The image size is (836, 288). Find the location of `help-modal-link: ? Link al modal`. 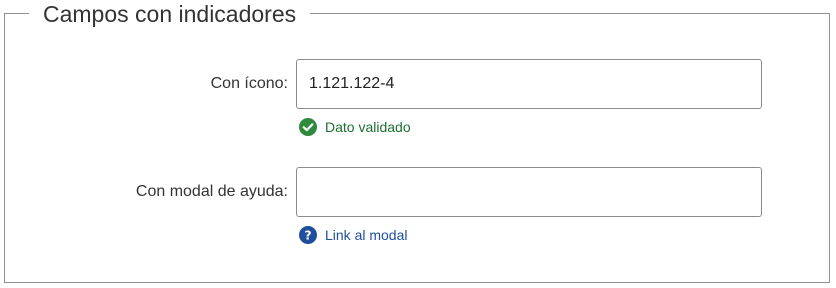

help-modal-link: ? Link al modal is located at coordinates (353, 235).